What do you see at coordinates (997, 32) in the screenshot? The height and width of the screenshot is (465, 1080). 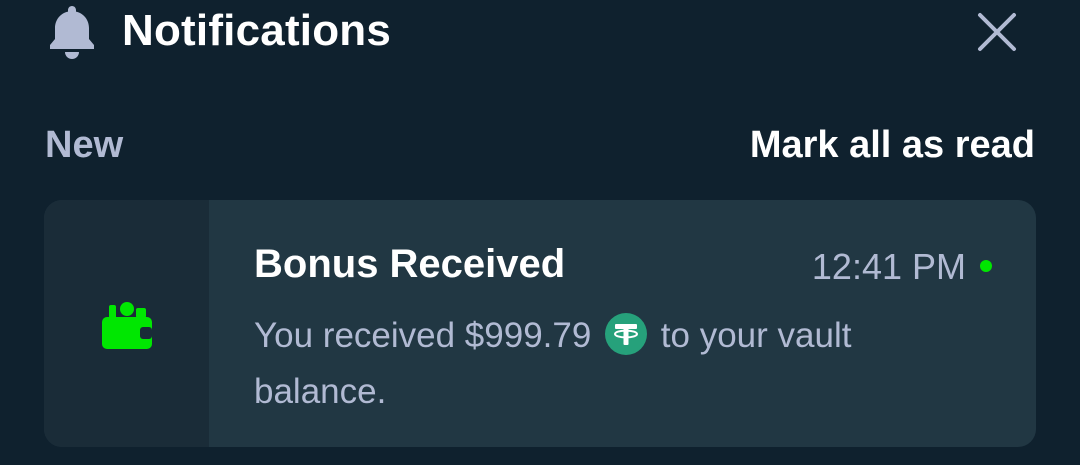 I see `close-icon` at bounding box center [997, 32].